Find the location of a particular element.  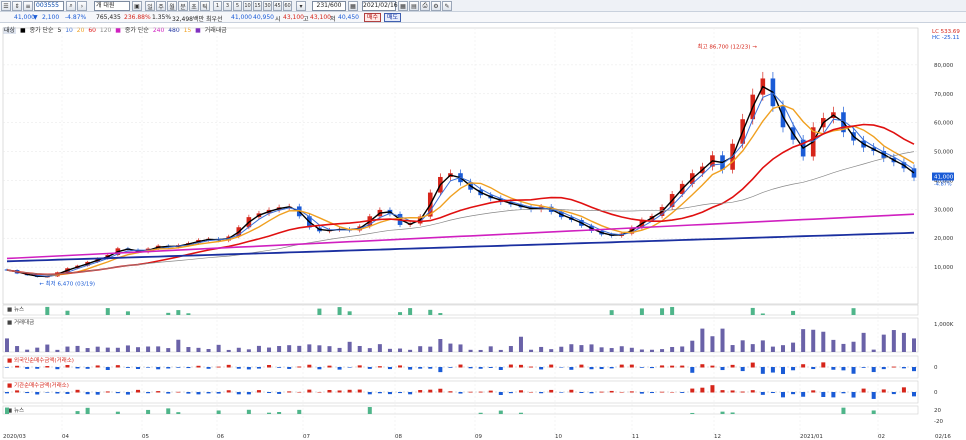

stock-name-field: 개 대원 is located at coordinates (112, 6).